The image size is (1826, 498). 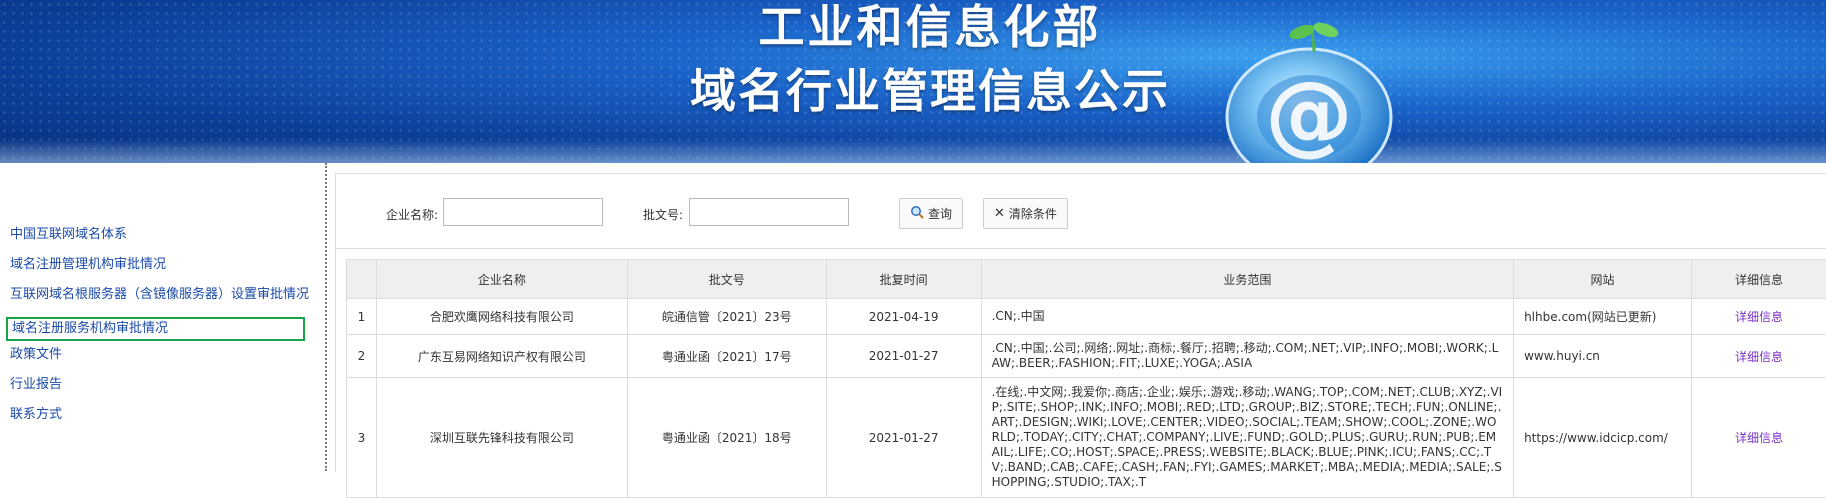 I want to click on row-index: 1, so click(x=362, y=317).